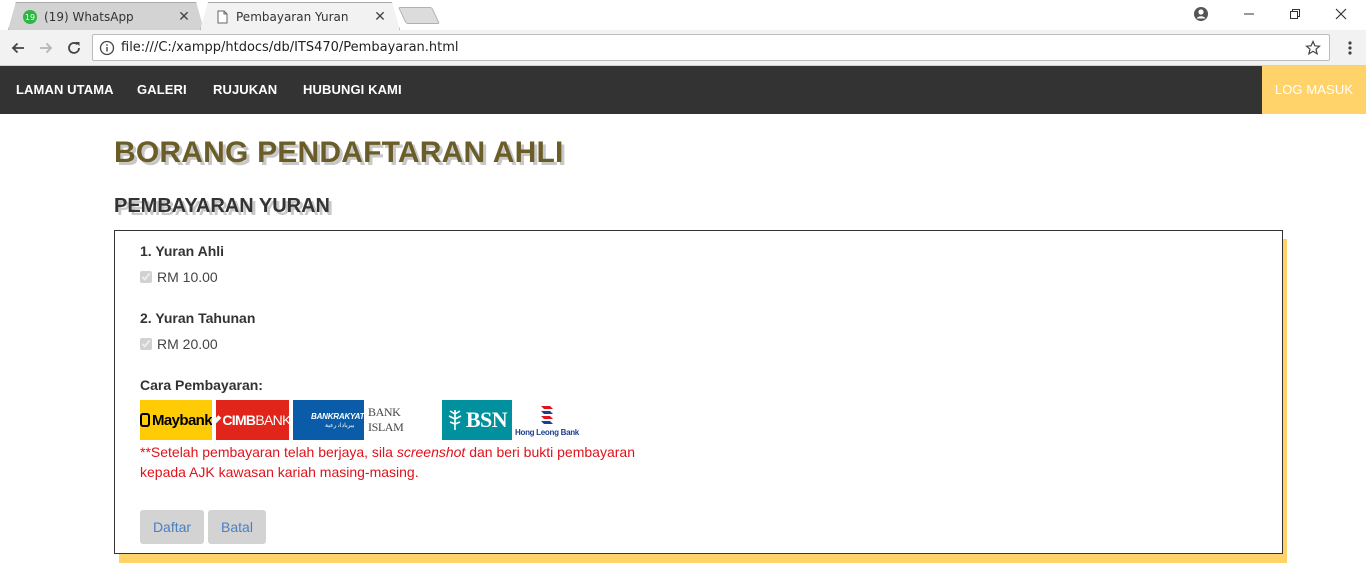 This screenshot has height=586, width=1366. Describe the element at coordinates (292, 16) in the screenshot. I see `tab-title: Pembayaran Yuran` at that location.